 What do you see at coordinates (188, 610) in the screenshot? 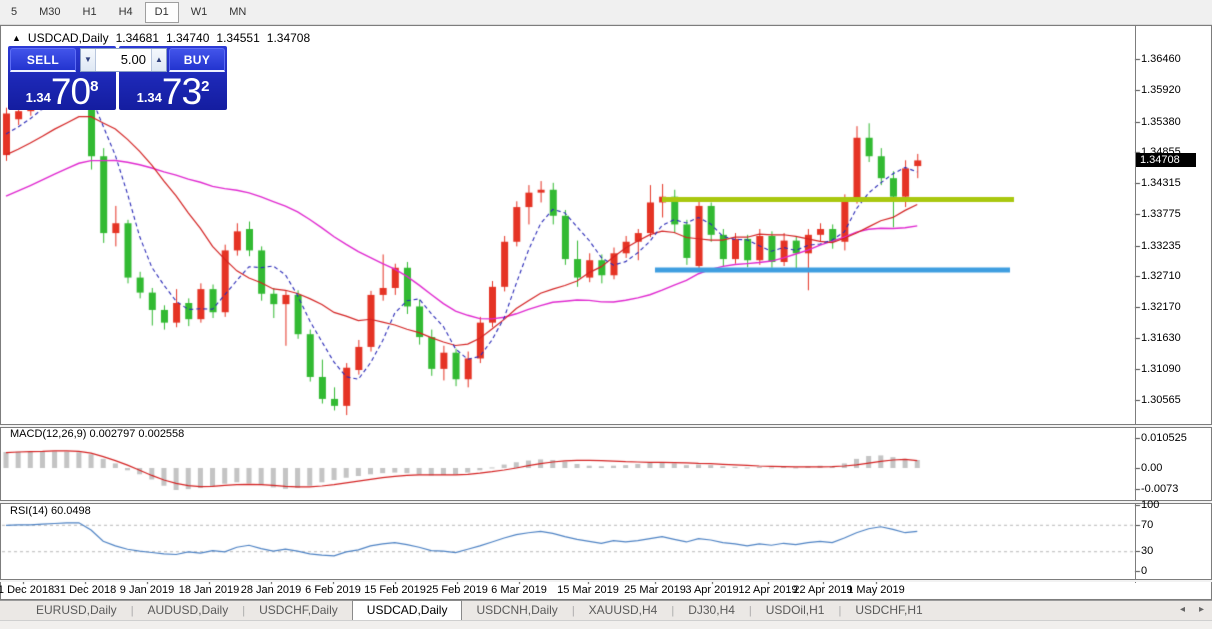
I see `tab-audusd-daily: AUDUSD,Daily` at bounding box center [188, 610].